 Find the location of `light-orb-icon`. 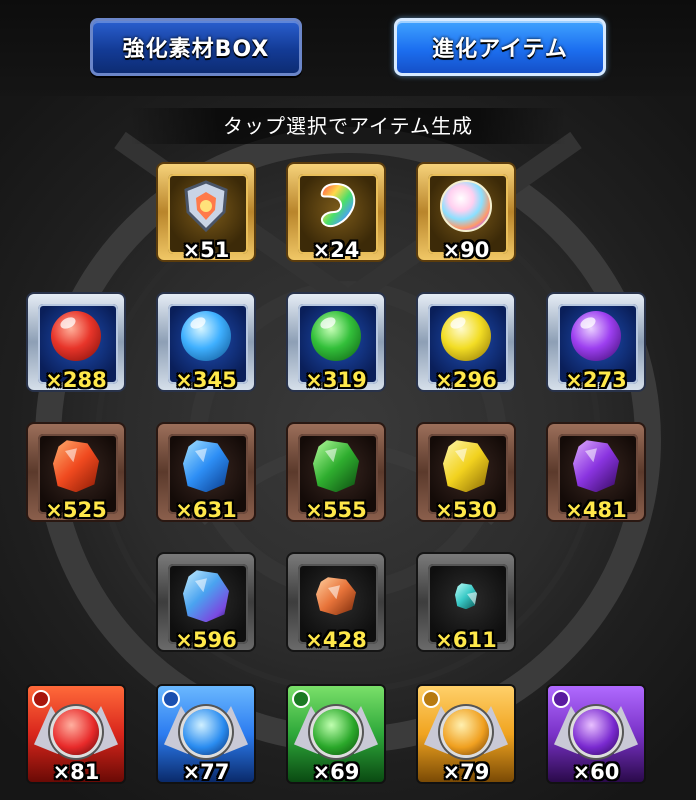

light-orb-icon is located at coordinates (466, 336).